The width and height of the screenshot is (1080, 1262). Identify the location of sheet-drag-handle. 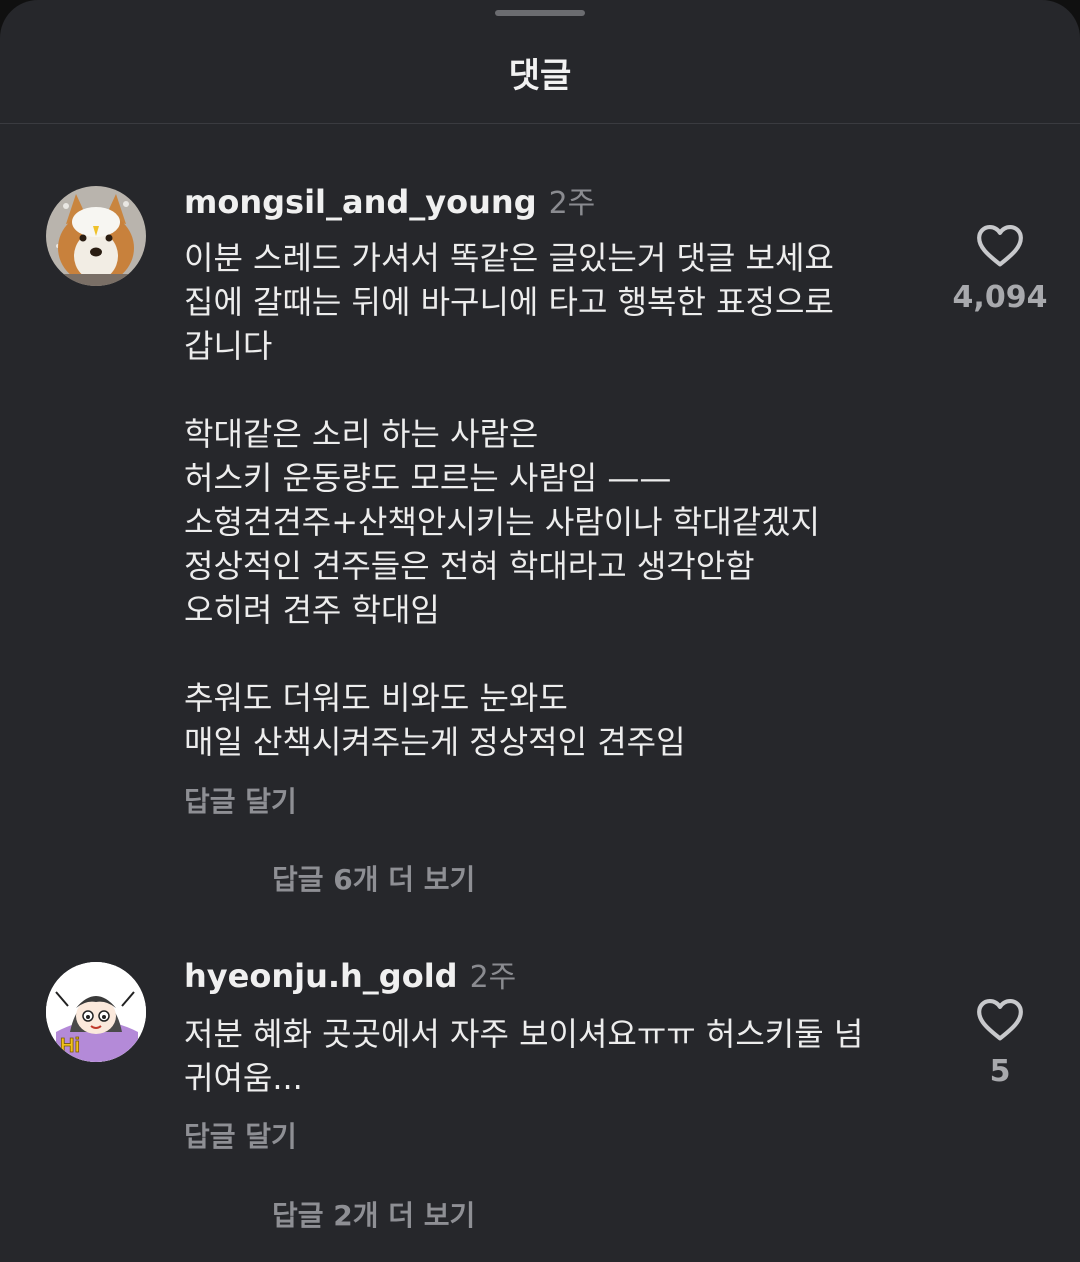
(540, 13).